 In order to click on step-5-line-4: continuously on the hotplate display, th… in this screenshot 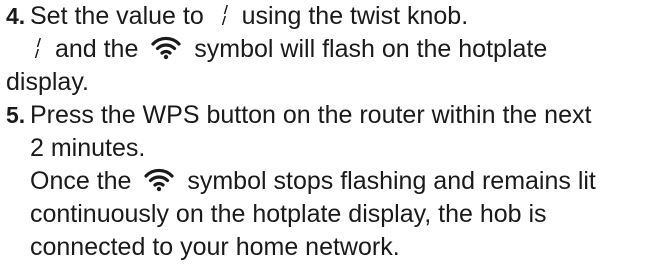, I will do `click(288, 214)`.